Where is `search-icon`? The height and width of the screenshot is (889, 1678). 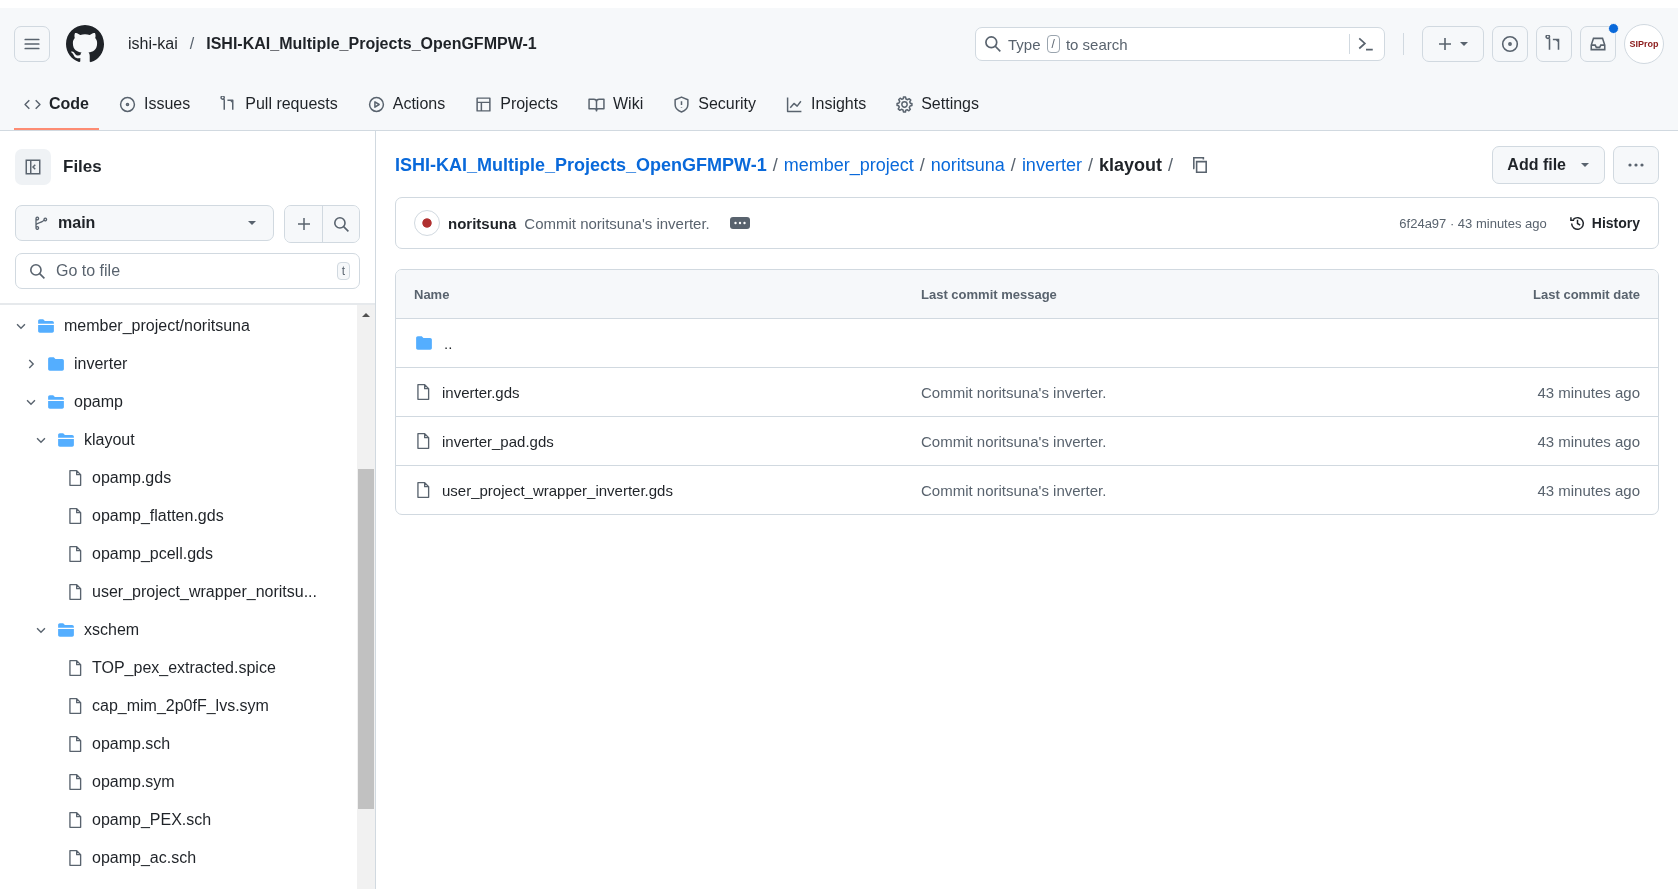 search-icon is located at coordinates (37, 271).